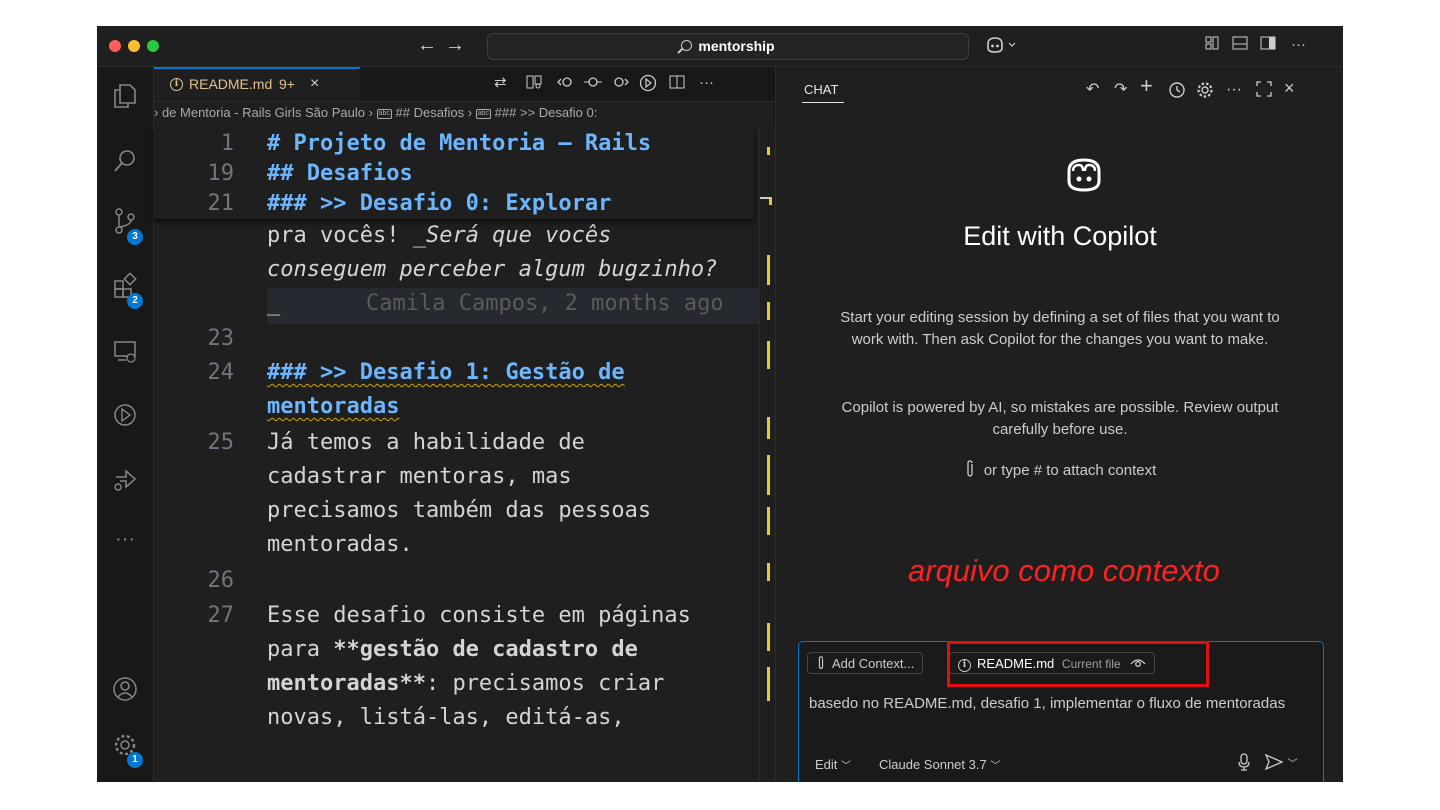 The width and height of the screenshot is (1440, 810). I want to click on explorer-icon, so click(125, 95).